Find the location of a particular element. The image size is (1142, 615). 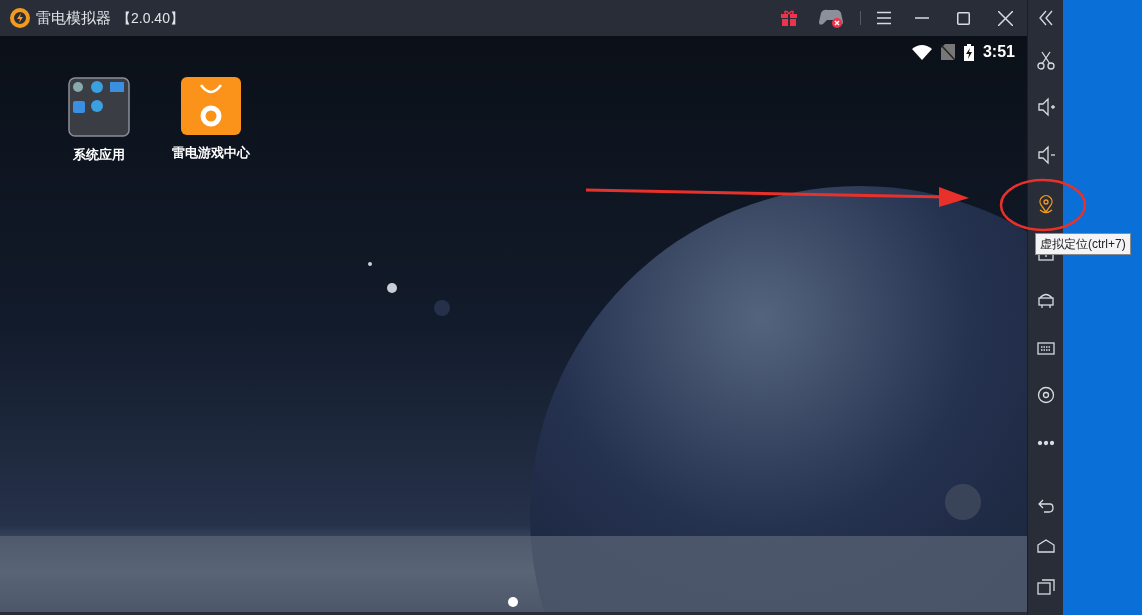

window-title: 雷电模拟器 is located at coordinates (73, 17).